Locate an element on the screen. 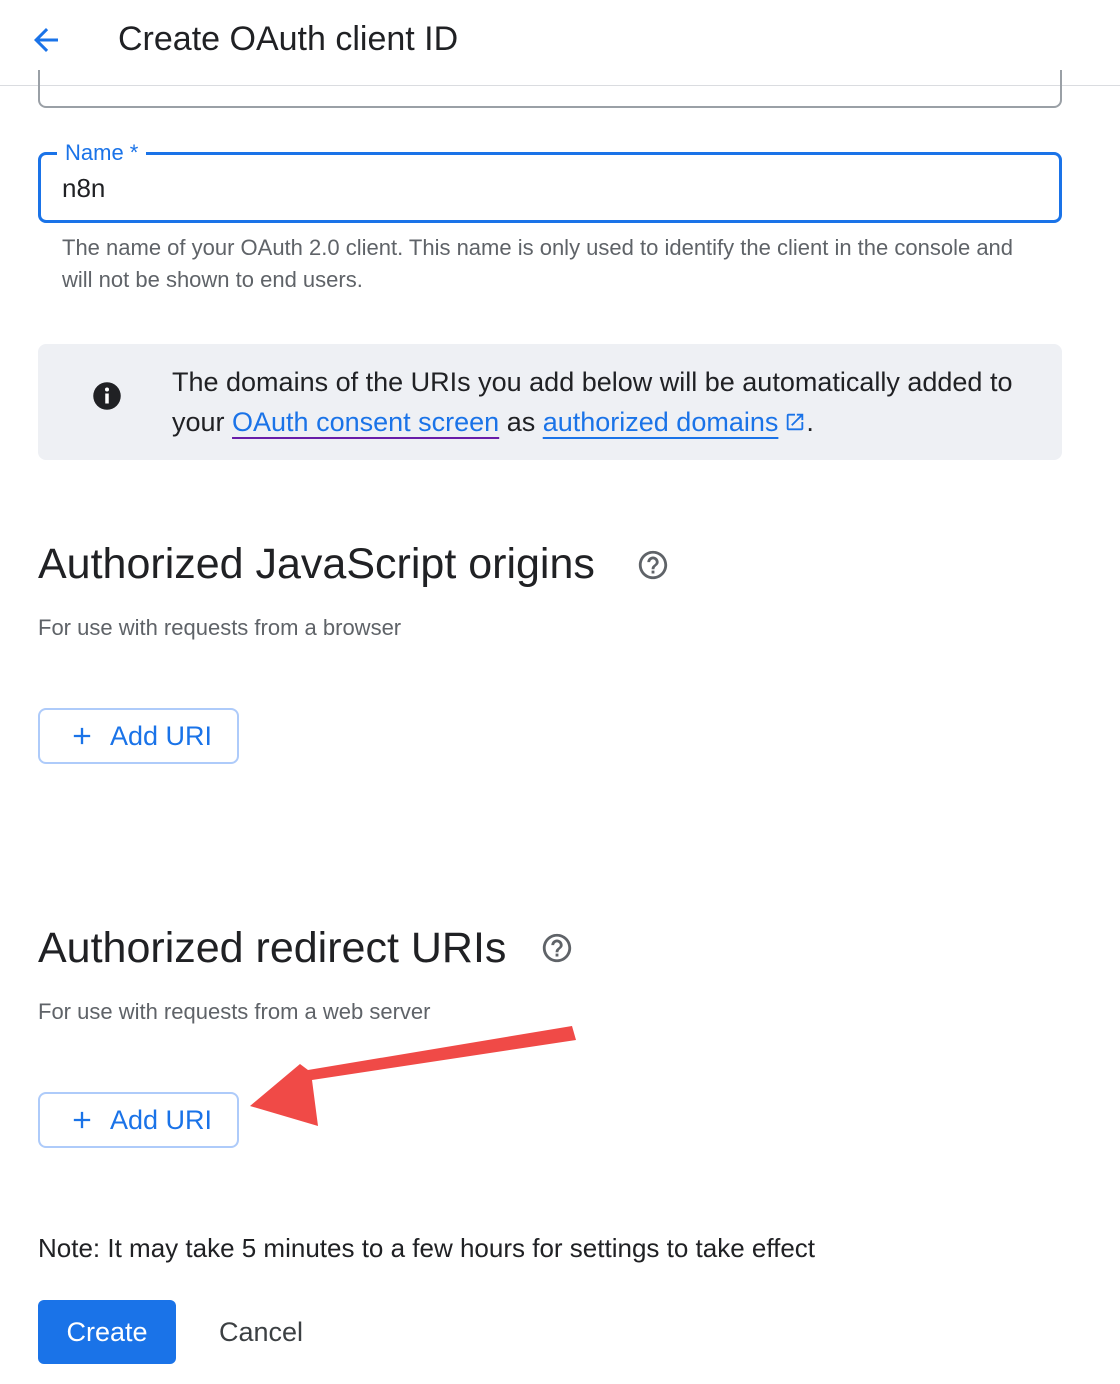 This screenshot has width=1120, height=1384. js-origins-title: Authorized JavaScript origins is located at coordinates (316, 564).